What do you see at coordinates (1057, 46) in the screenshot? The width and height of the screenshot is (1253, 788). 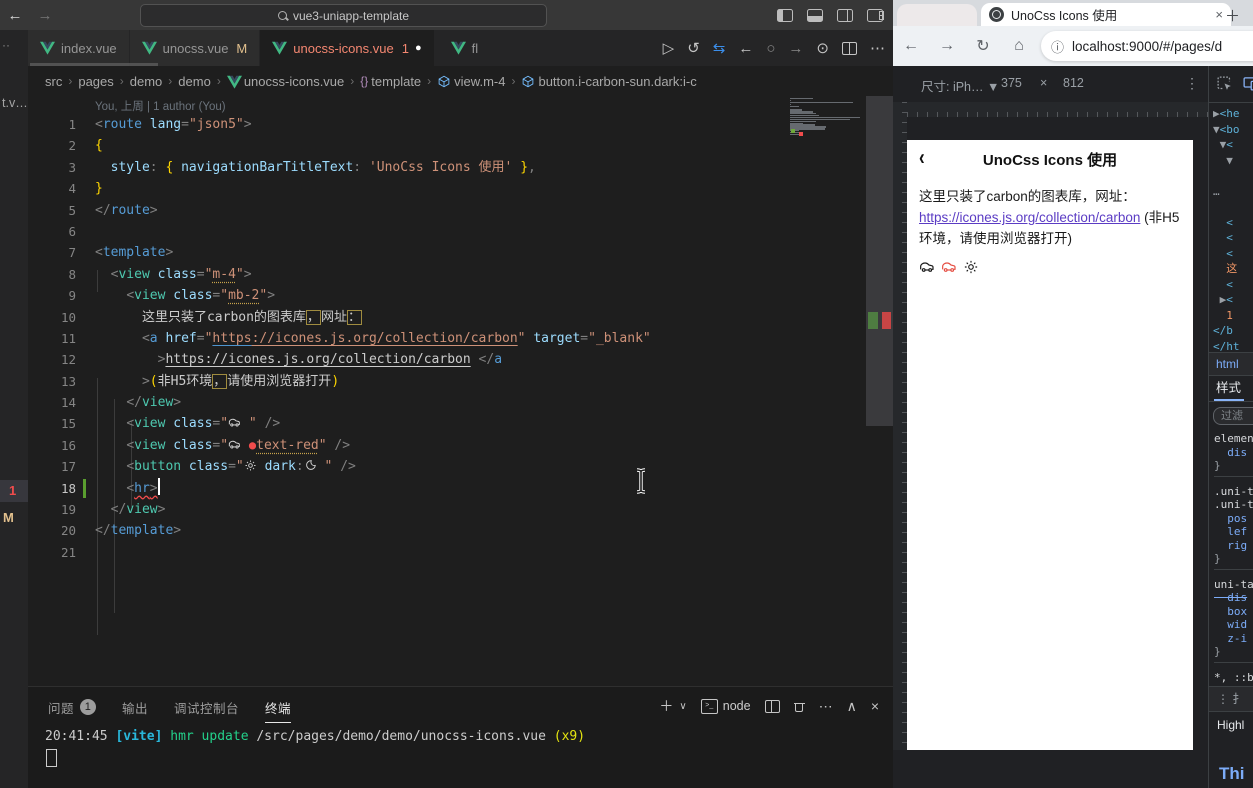 I see `site-info-icon: ⓘ` at bounding box center [1057, 46].